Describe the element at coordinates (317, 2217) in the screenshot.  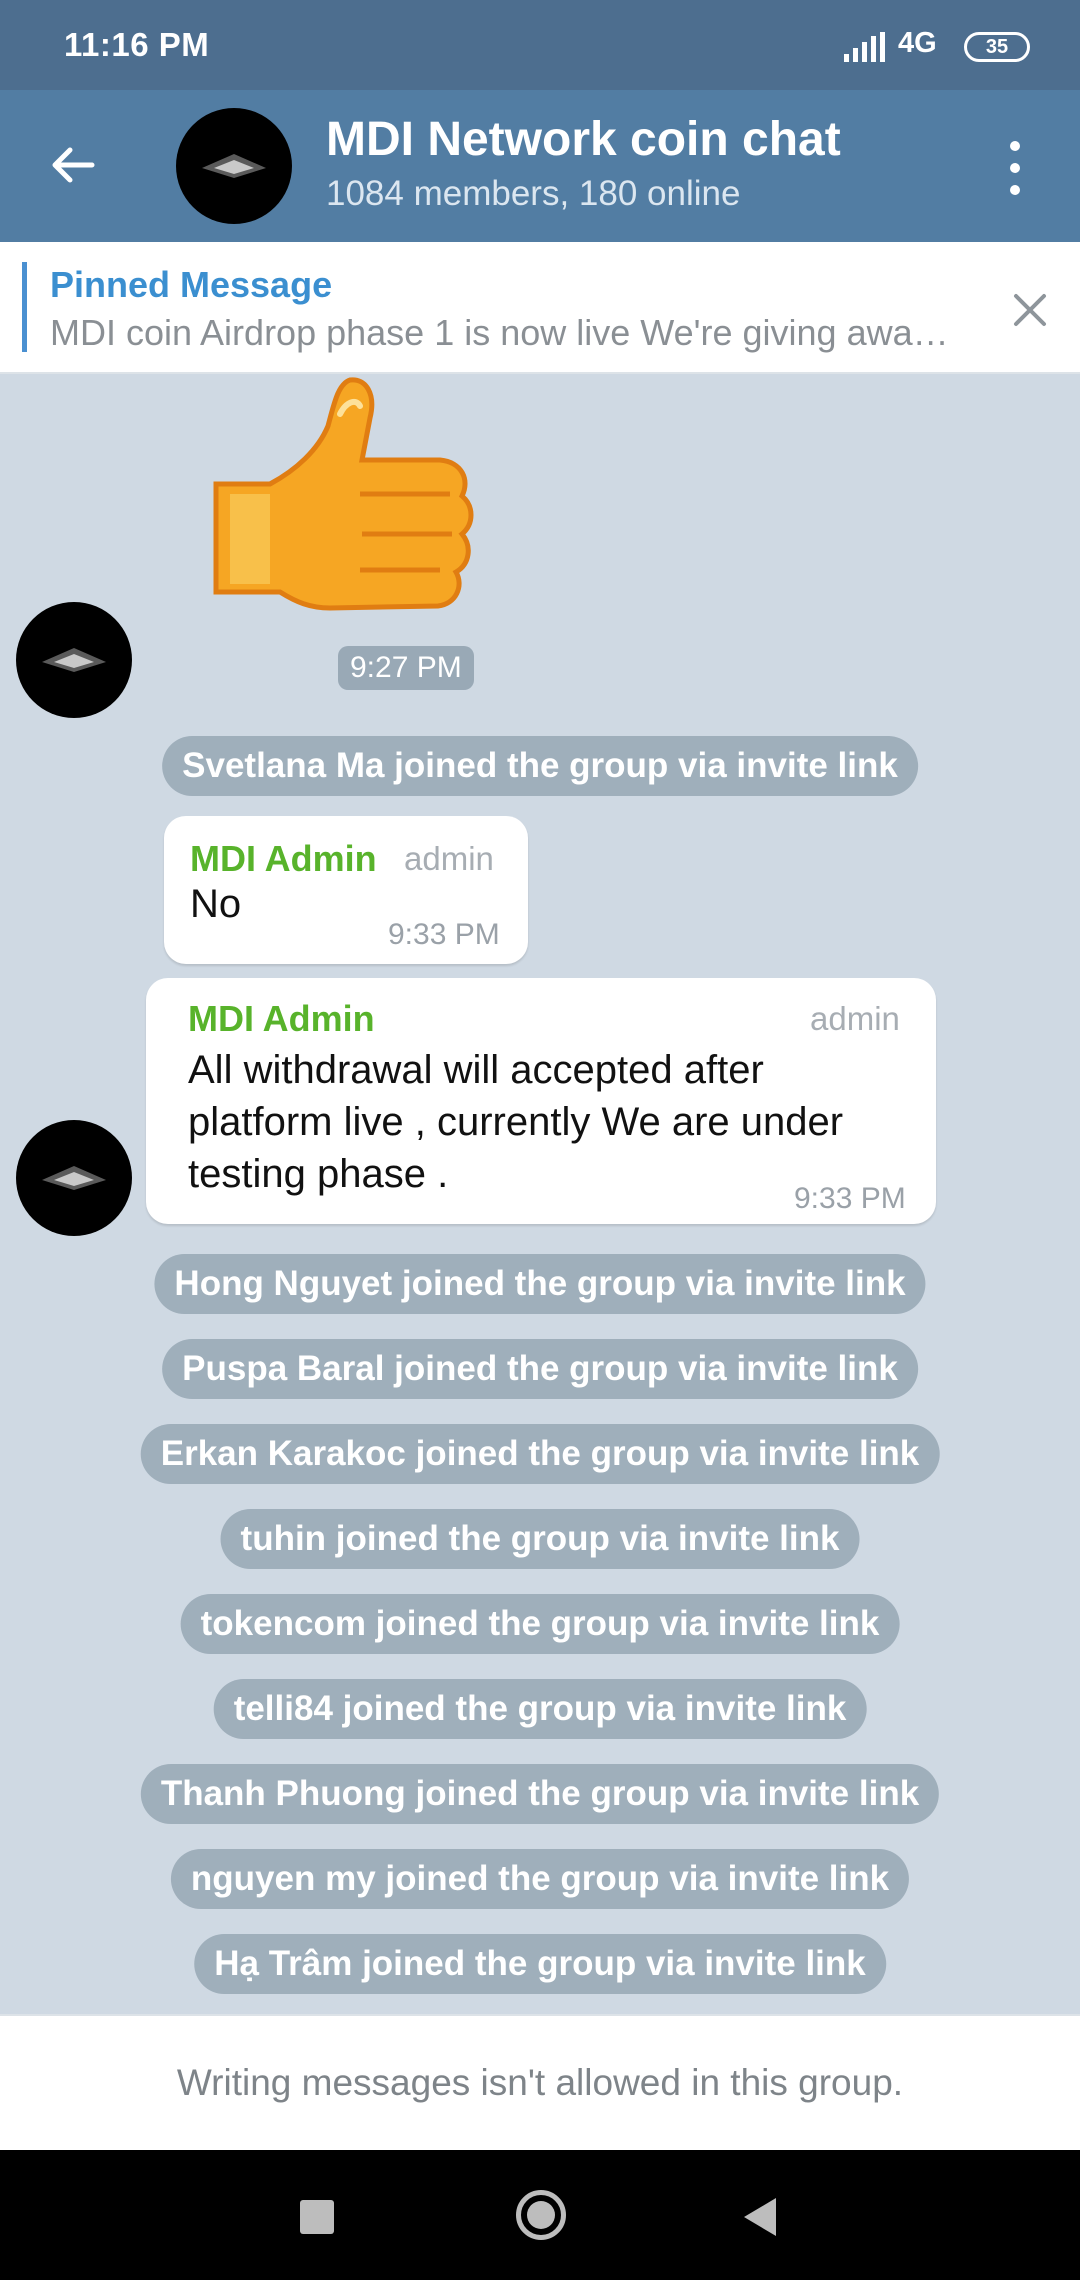
I see `nav-recent-icon` at that location.